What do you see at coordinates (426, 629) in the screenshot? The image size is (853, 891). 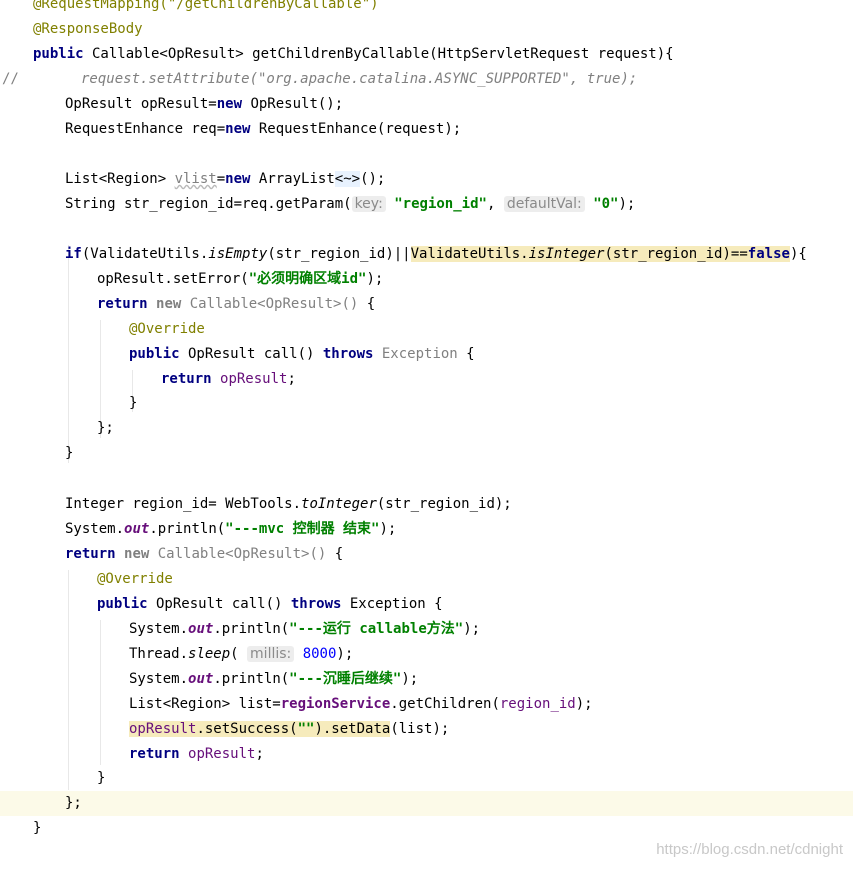 I see `code-line: System.out.println("---运行 callable方法");` at bounding box center [426, 629].